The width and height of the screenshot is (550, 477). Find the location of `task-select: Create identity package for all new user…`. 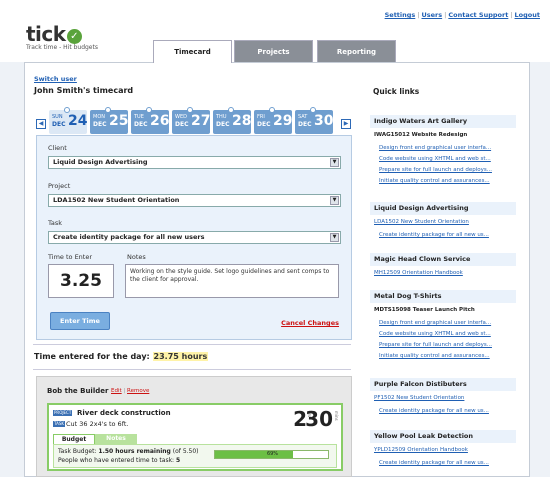

task-select: Create identity package for all new user… is located at coordinates (194, 237).